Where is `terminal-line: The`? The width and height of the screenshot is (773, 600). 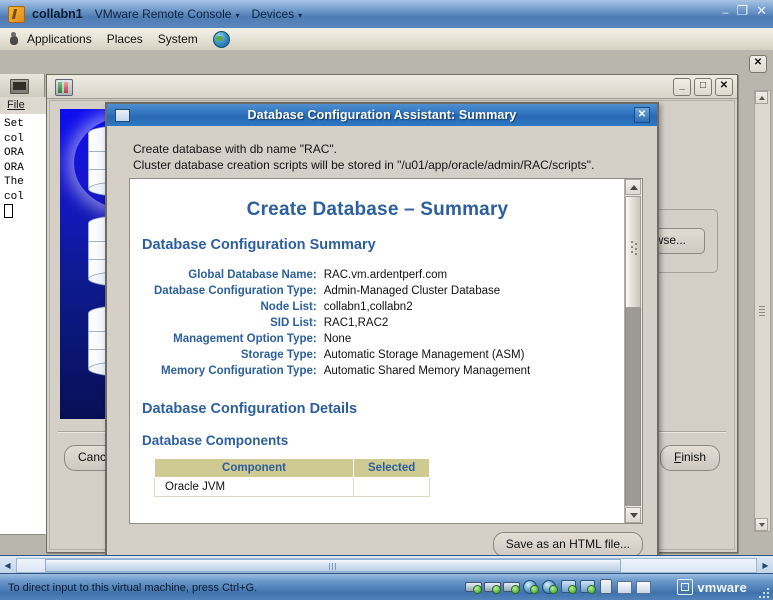
terminal-line: The is located at coordinates (14, 182).